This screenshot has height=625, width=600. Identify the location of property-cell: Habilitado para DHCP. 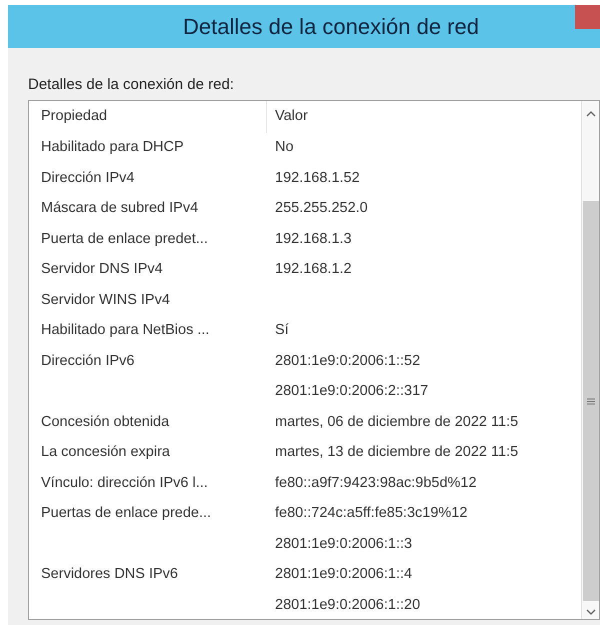
(112, 147).